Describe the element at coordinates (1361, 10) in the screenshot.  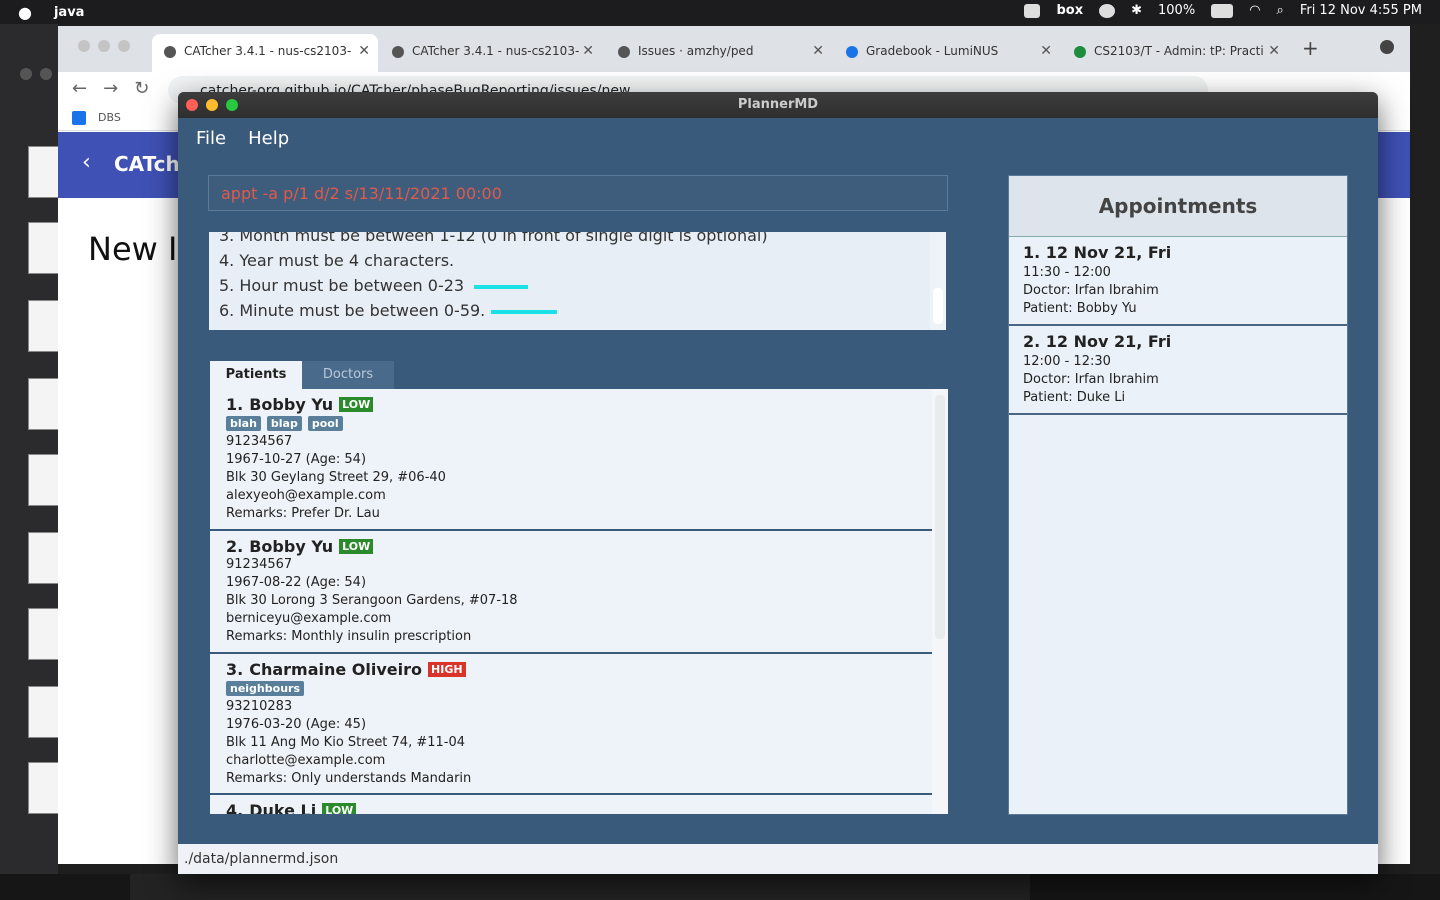
I see `clock: Fri 12 Nov 4:55 PM` at that location.